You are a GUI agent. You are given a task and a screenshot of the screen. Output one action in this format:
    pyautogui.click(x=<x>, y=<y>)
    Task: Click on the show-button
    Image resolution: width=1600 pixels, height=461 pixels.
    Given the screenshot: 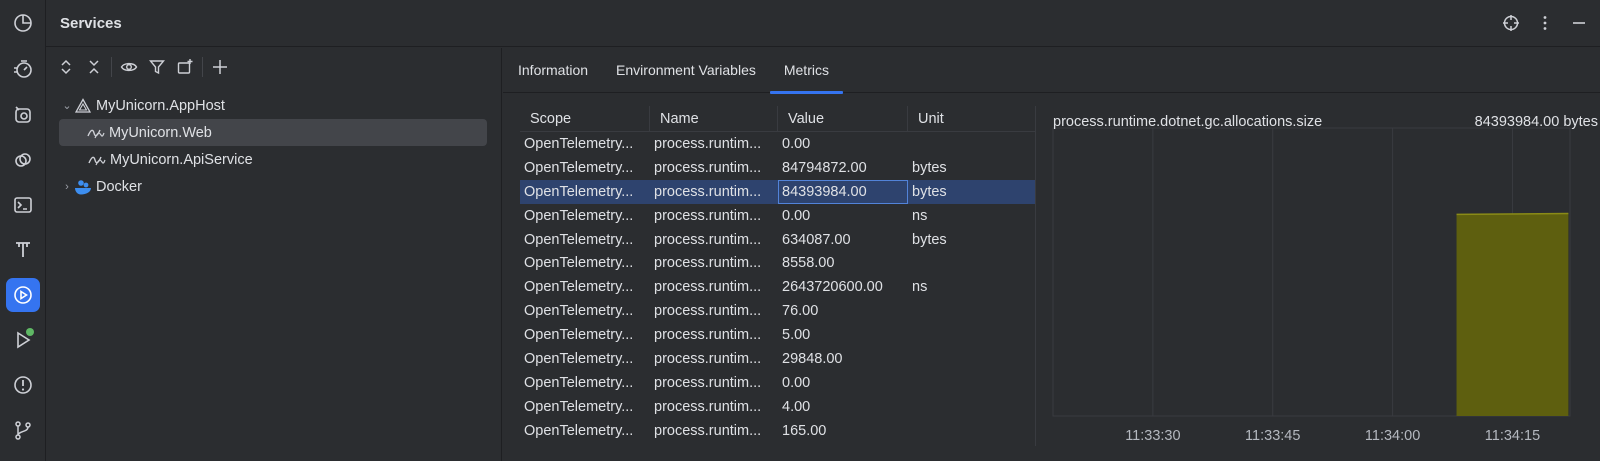 What is the action you would take?
    pyautogui.click(x=129, y=67)
    